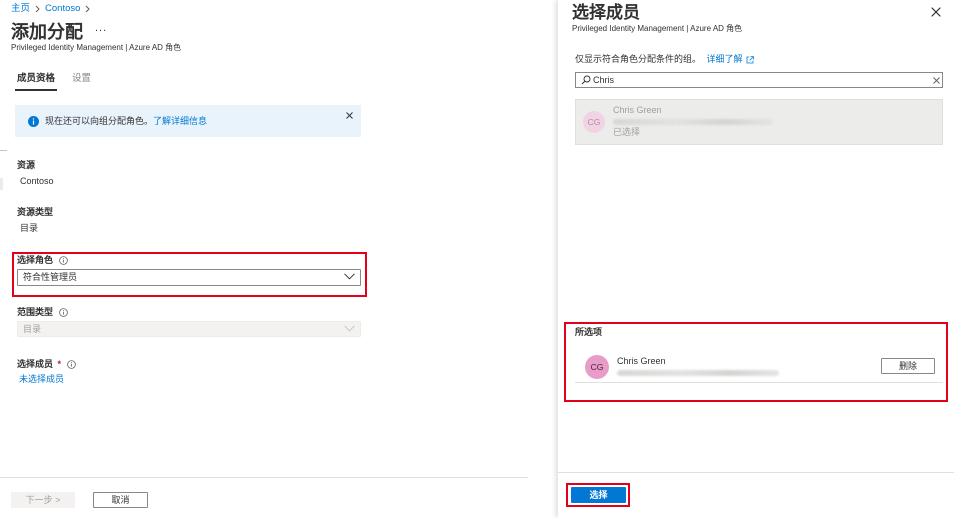 This screenshot has width=954, height=518. Describe the element at coordinates (180, 121) in the screenshot. I see `info-banner-learn-more-link: 了解详细信息` at that location.